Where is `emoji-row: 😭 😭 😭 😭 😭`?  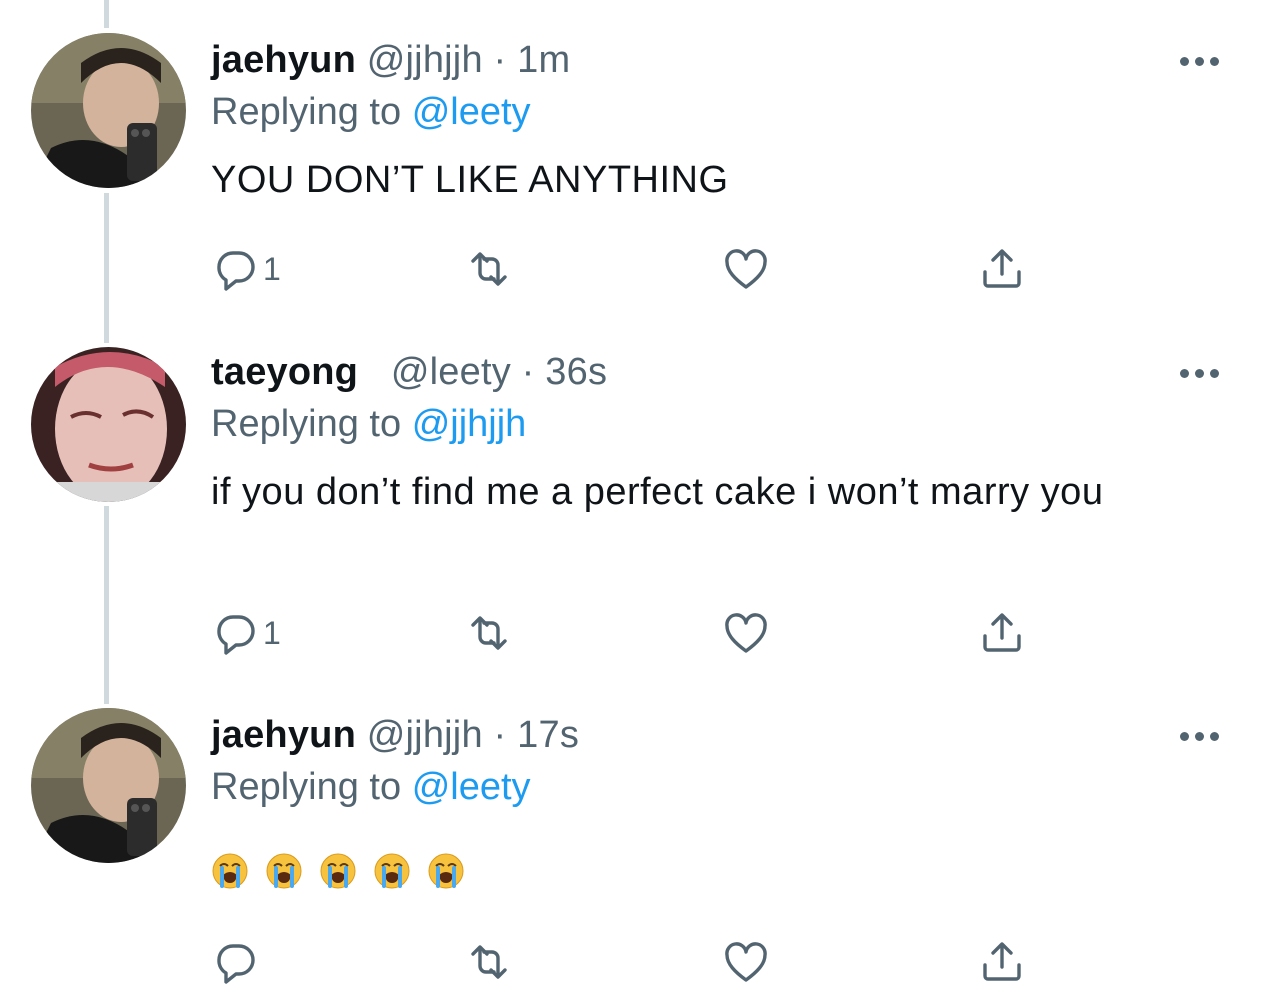
emoji-row: 😭 😭 😭 😭 😭 is located at coordinates (338, 871).